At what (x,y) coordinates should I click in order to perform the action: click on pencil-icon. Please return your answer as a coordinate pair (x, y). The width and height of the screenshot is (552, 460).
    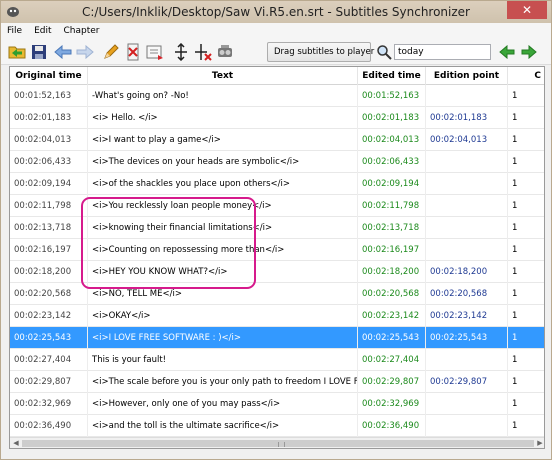
    Looking at the image, I should click on (111, 52).